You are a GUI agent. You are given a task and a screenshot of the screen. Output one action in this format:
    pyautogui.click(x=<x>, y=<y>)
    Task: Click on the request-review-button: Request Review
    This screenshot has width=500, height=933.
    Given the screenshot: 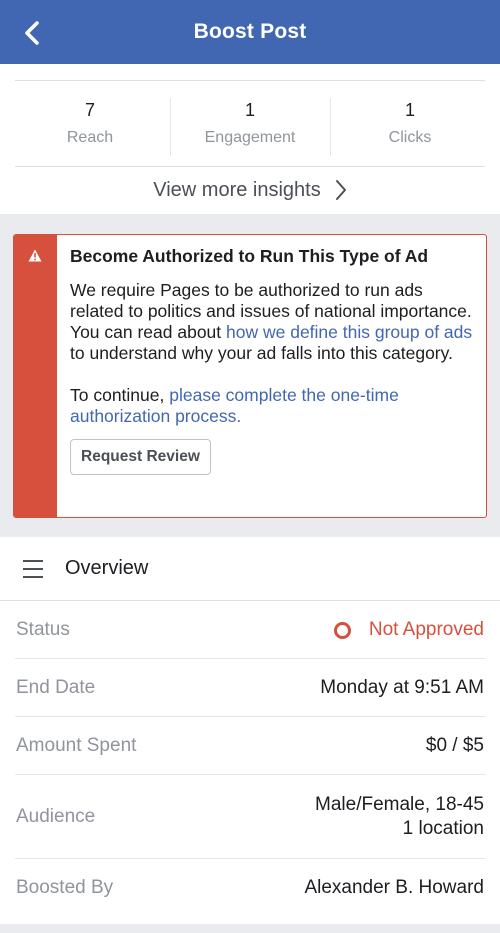 What is the action you would take?
    pyautogui.click(x=140, y=457)
    